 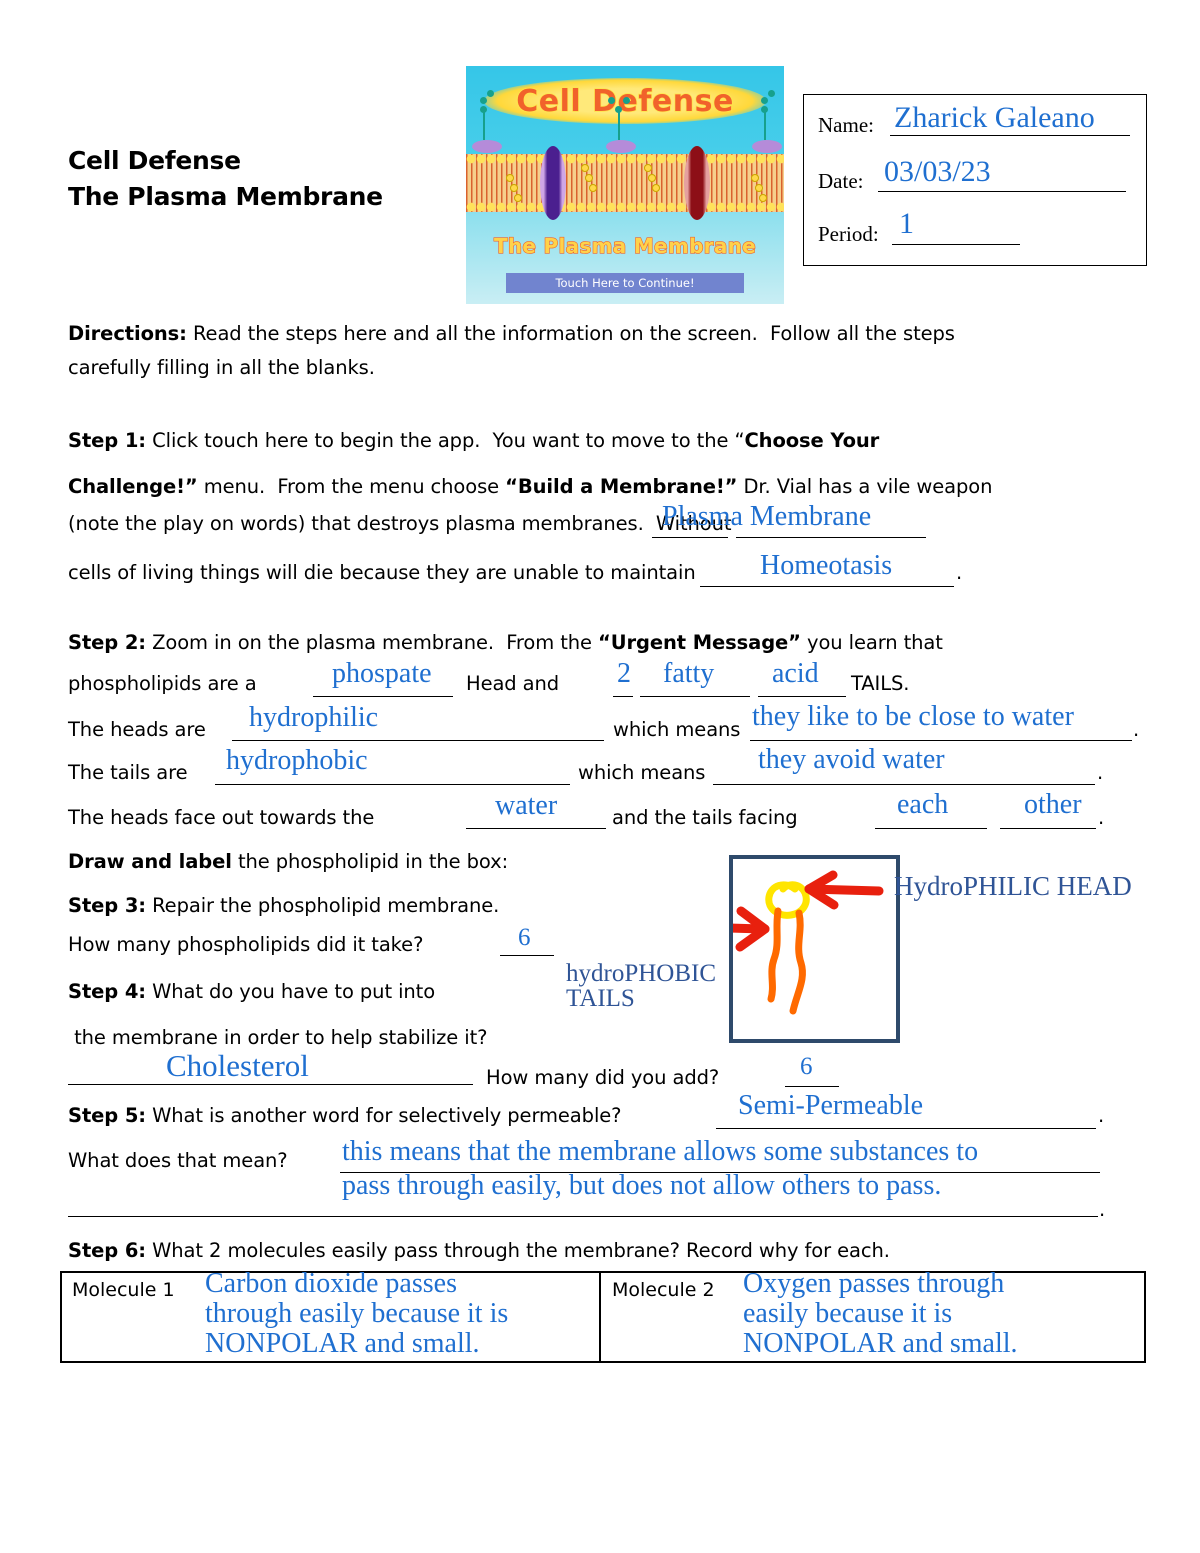 What do you see at coordinates (937, 172) in the screenshot?
I see `date-value: 03/03/23` at bounding box center [937, 172].